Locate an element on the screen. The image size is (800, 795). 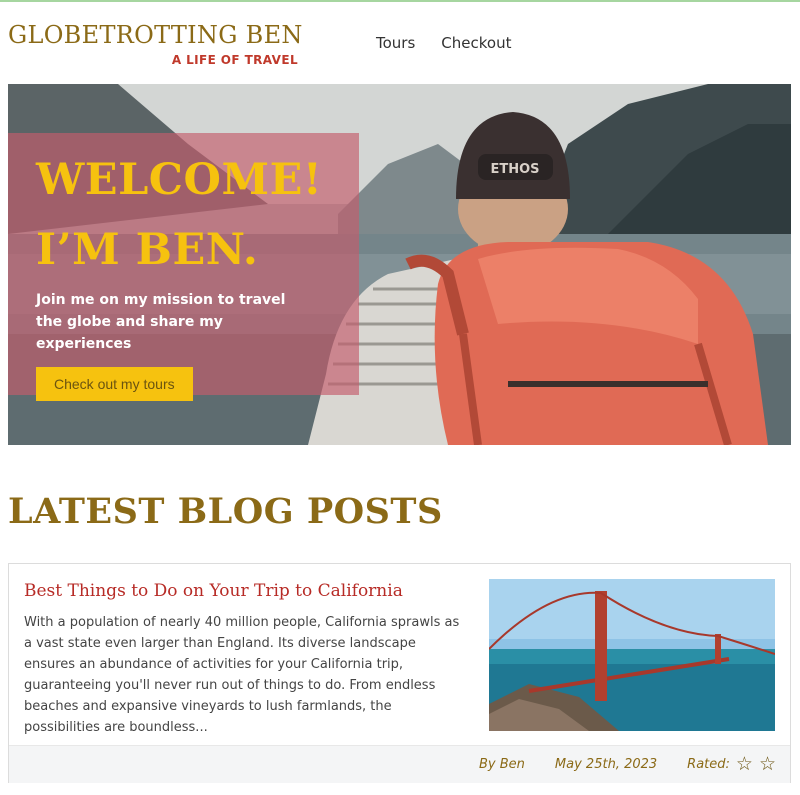
latest-blog-posts-heading: LATEST BLOG POSTS is located at coordinates (225, 511).